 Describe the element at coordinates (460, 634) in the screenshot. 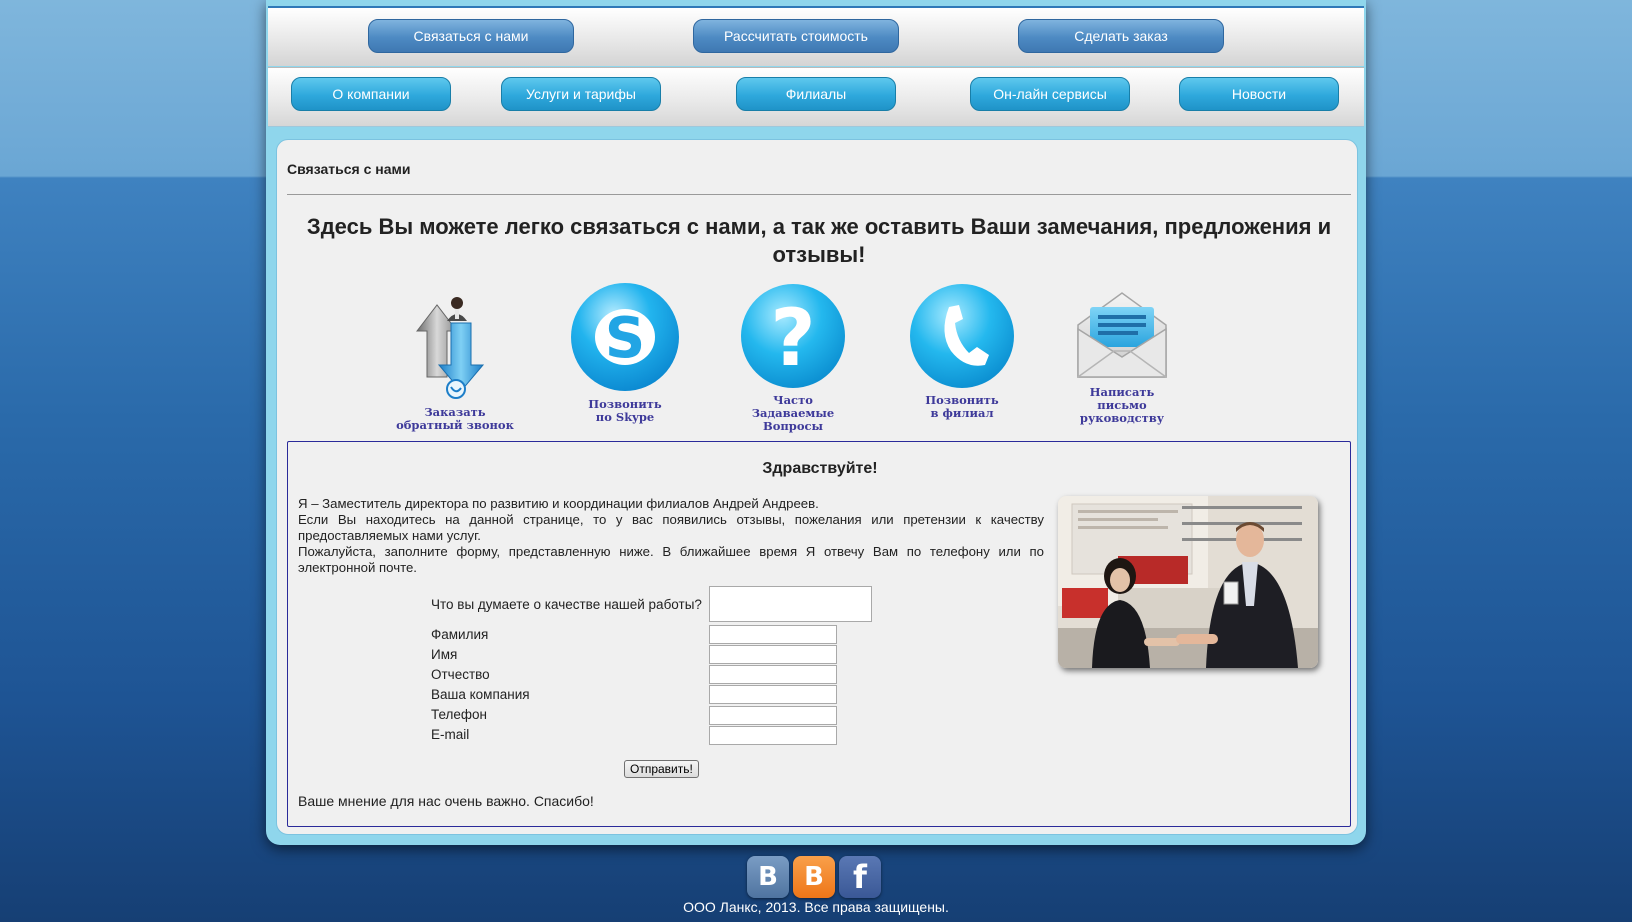

I see `last-name-label: Фамилия` at that location.